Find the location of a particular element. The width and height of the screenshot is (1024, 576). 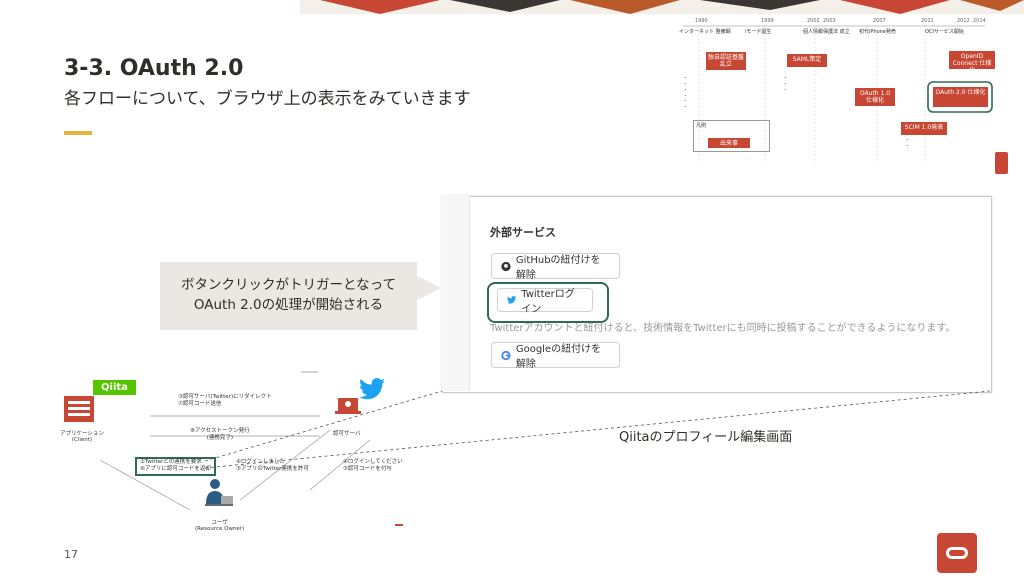

client-label-line: アプリケーション is located at coordinates (82, 434).